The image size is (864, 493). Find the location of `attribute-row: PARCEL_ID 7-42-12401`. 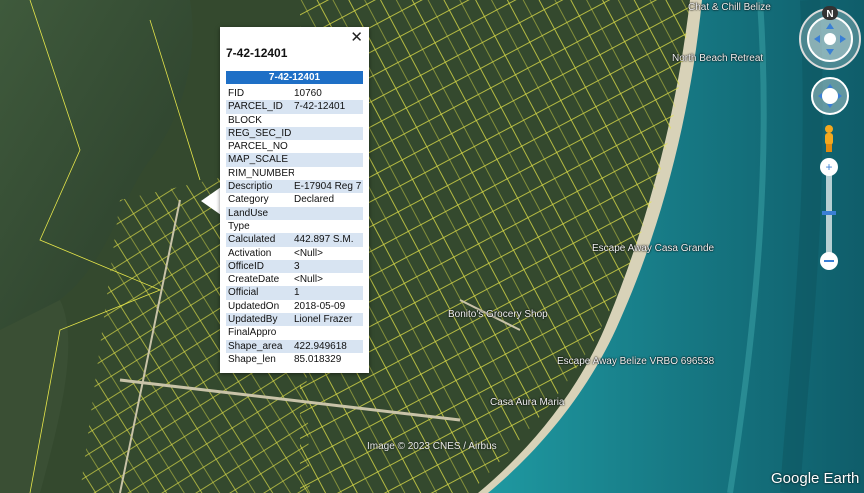

attribute-row: PARCEL_ID 7-42-12401 is located at coordinates (294, 107).